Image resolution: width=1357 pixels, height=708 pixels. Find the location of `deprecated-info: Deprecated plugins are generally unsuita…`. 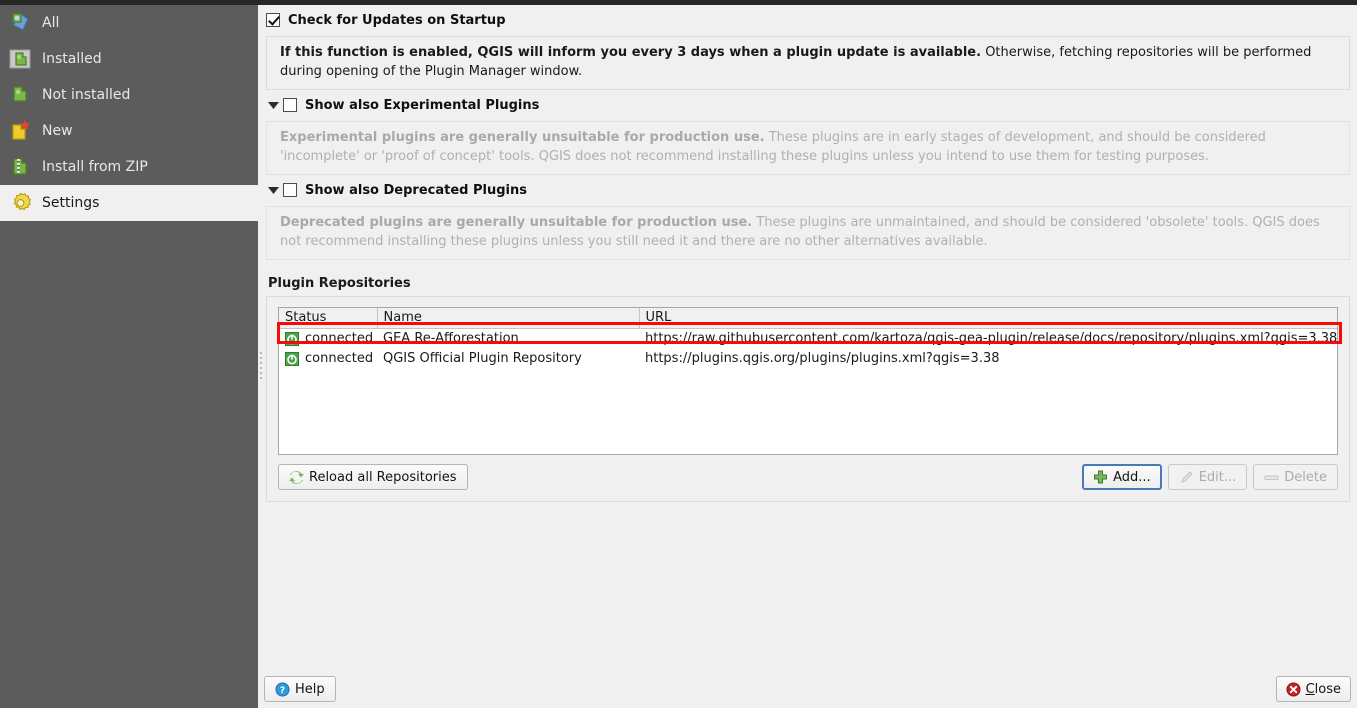

deprecated-info: Deprecated plugins are generally unsuita… is located at coordinates (808, 233).